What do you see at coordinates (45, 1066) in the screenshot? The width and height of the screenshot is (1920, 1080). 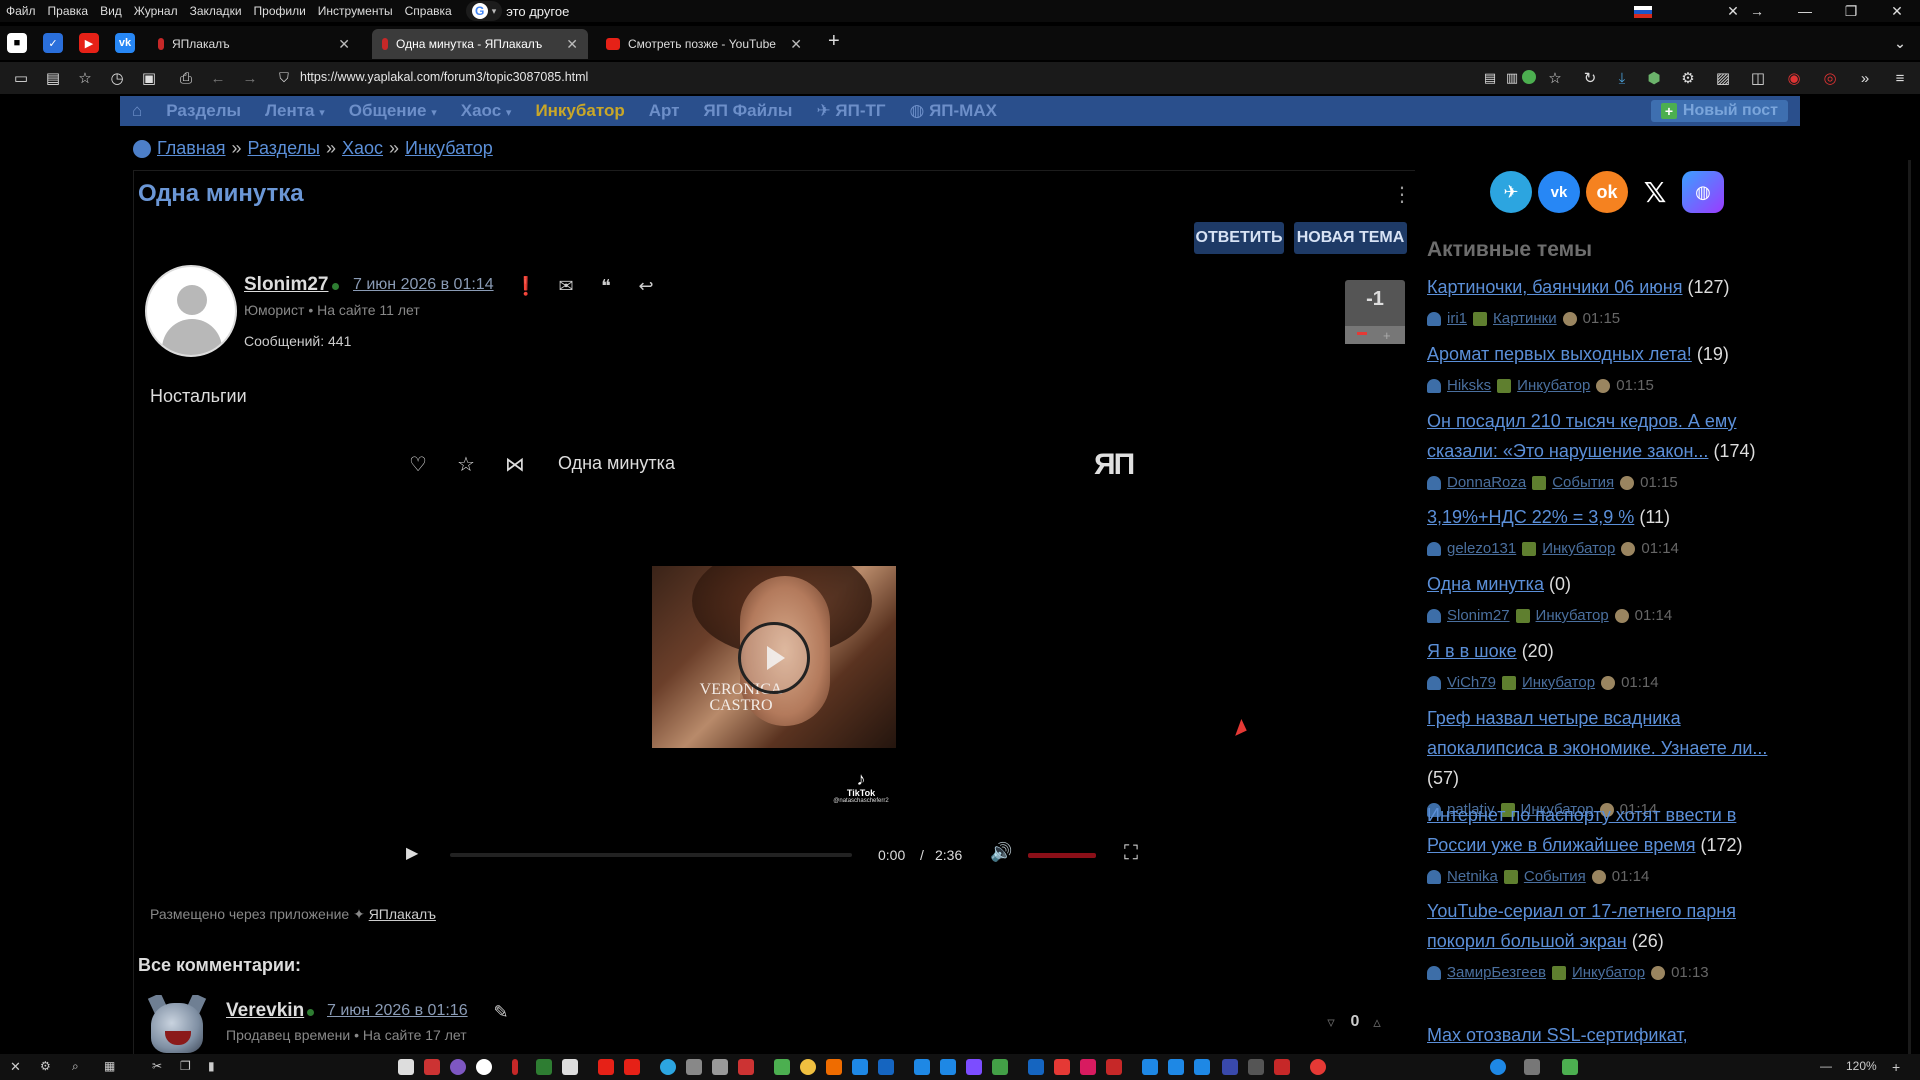 I see `settings-icon: ⚙` at bounding box center [45, 1066].